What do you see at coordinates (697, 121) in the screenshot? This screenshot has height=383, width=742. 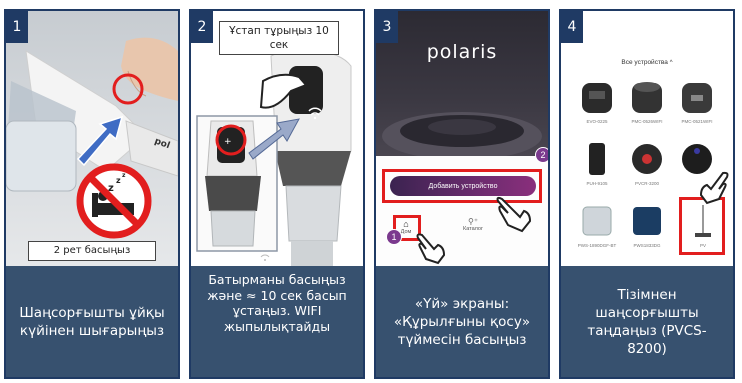 I see `device-label: PMC-0521WIFI` at bounding box center [697, 121].